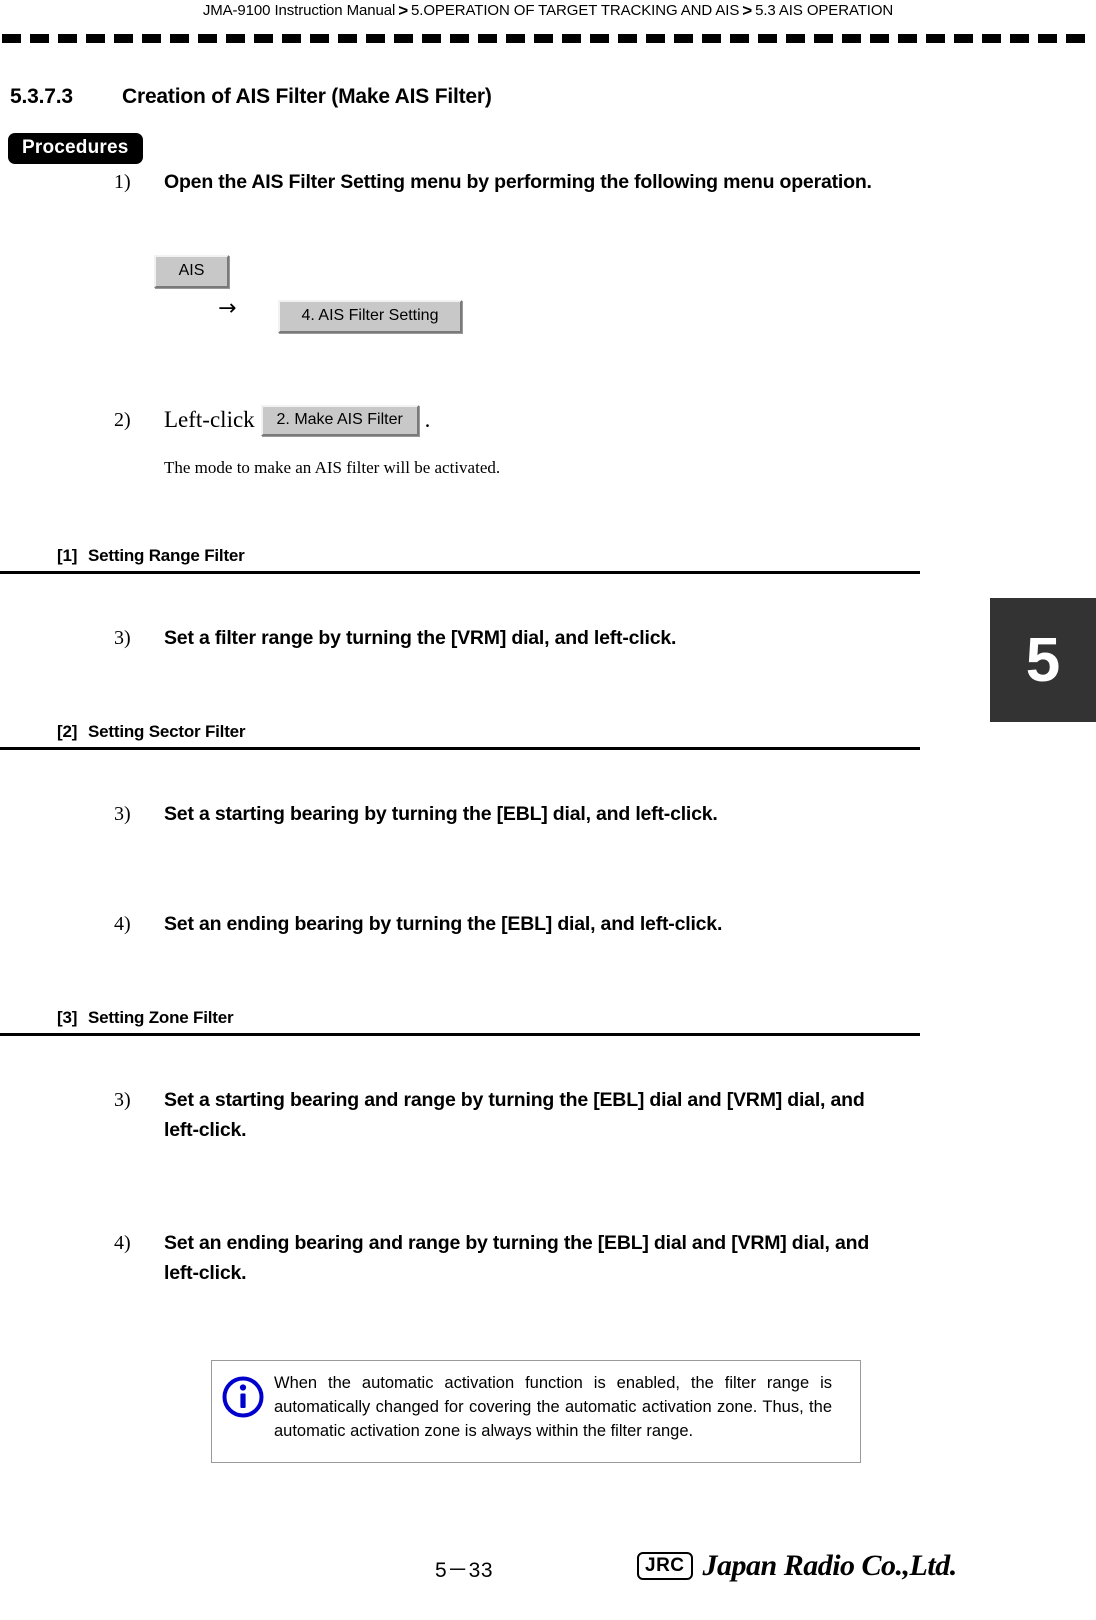 The height and width of the screenshot is (1620, 1096). What do you see at coordinates (67, 555) in the screenshot?
I see `subsection-1-tag: [1]` at bounding box center [67, 555].